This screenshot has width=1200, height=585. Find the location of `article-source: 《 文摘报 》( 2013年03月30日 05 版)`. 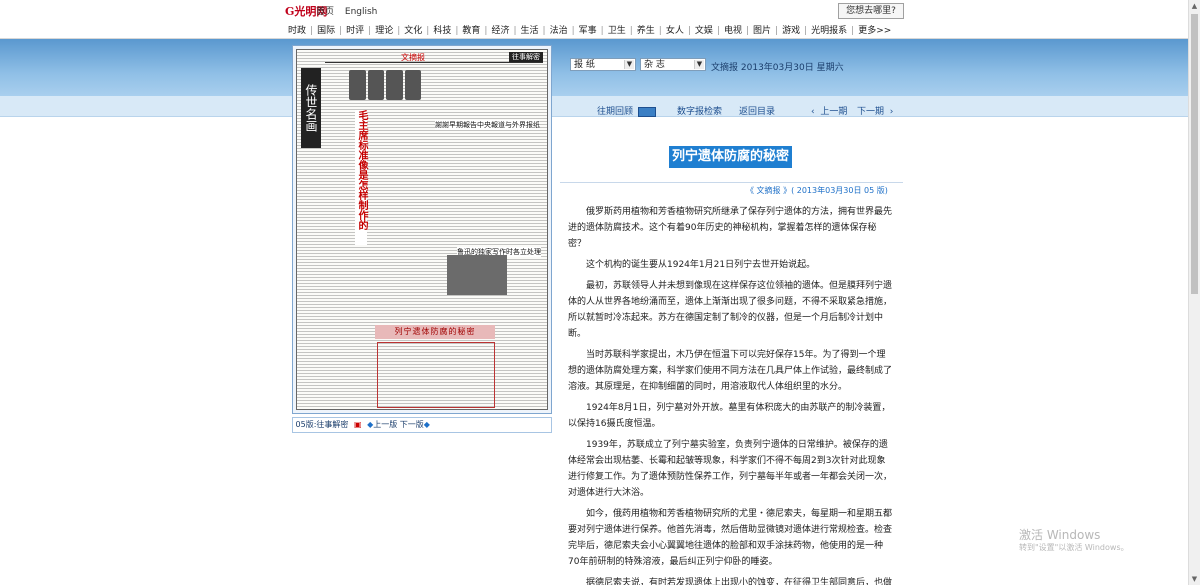

article-source: 《 文摘报 》( 2013年03月30日 05 版) is located at coordinates (817, 190).